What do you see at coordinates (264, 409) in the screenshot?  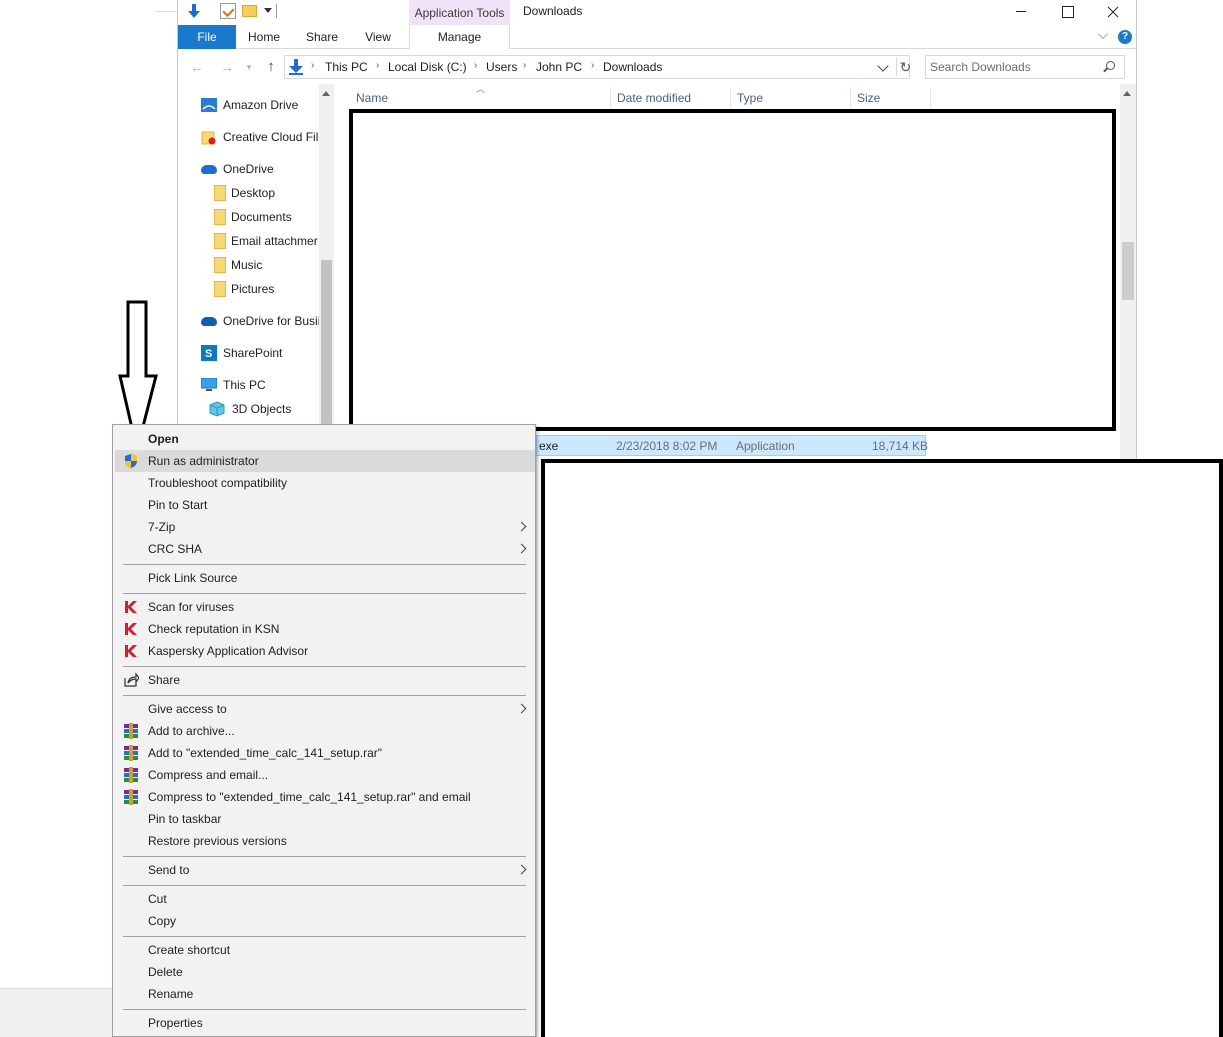 I see `nav-item-3d-objects: 3D Objects` at bounding box center [264, 409].